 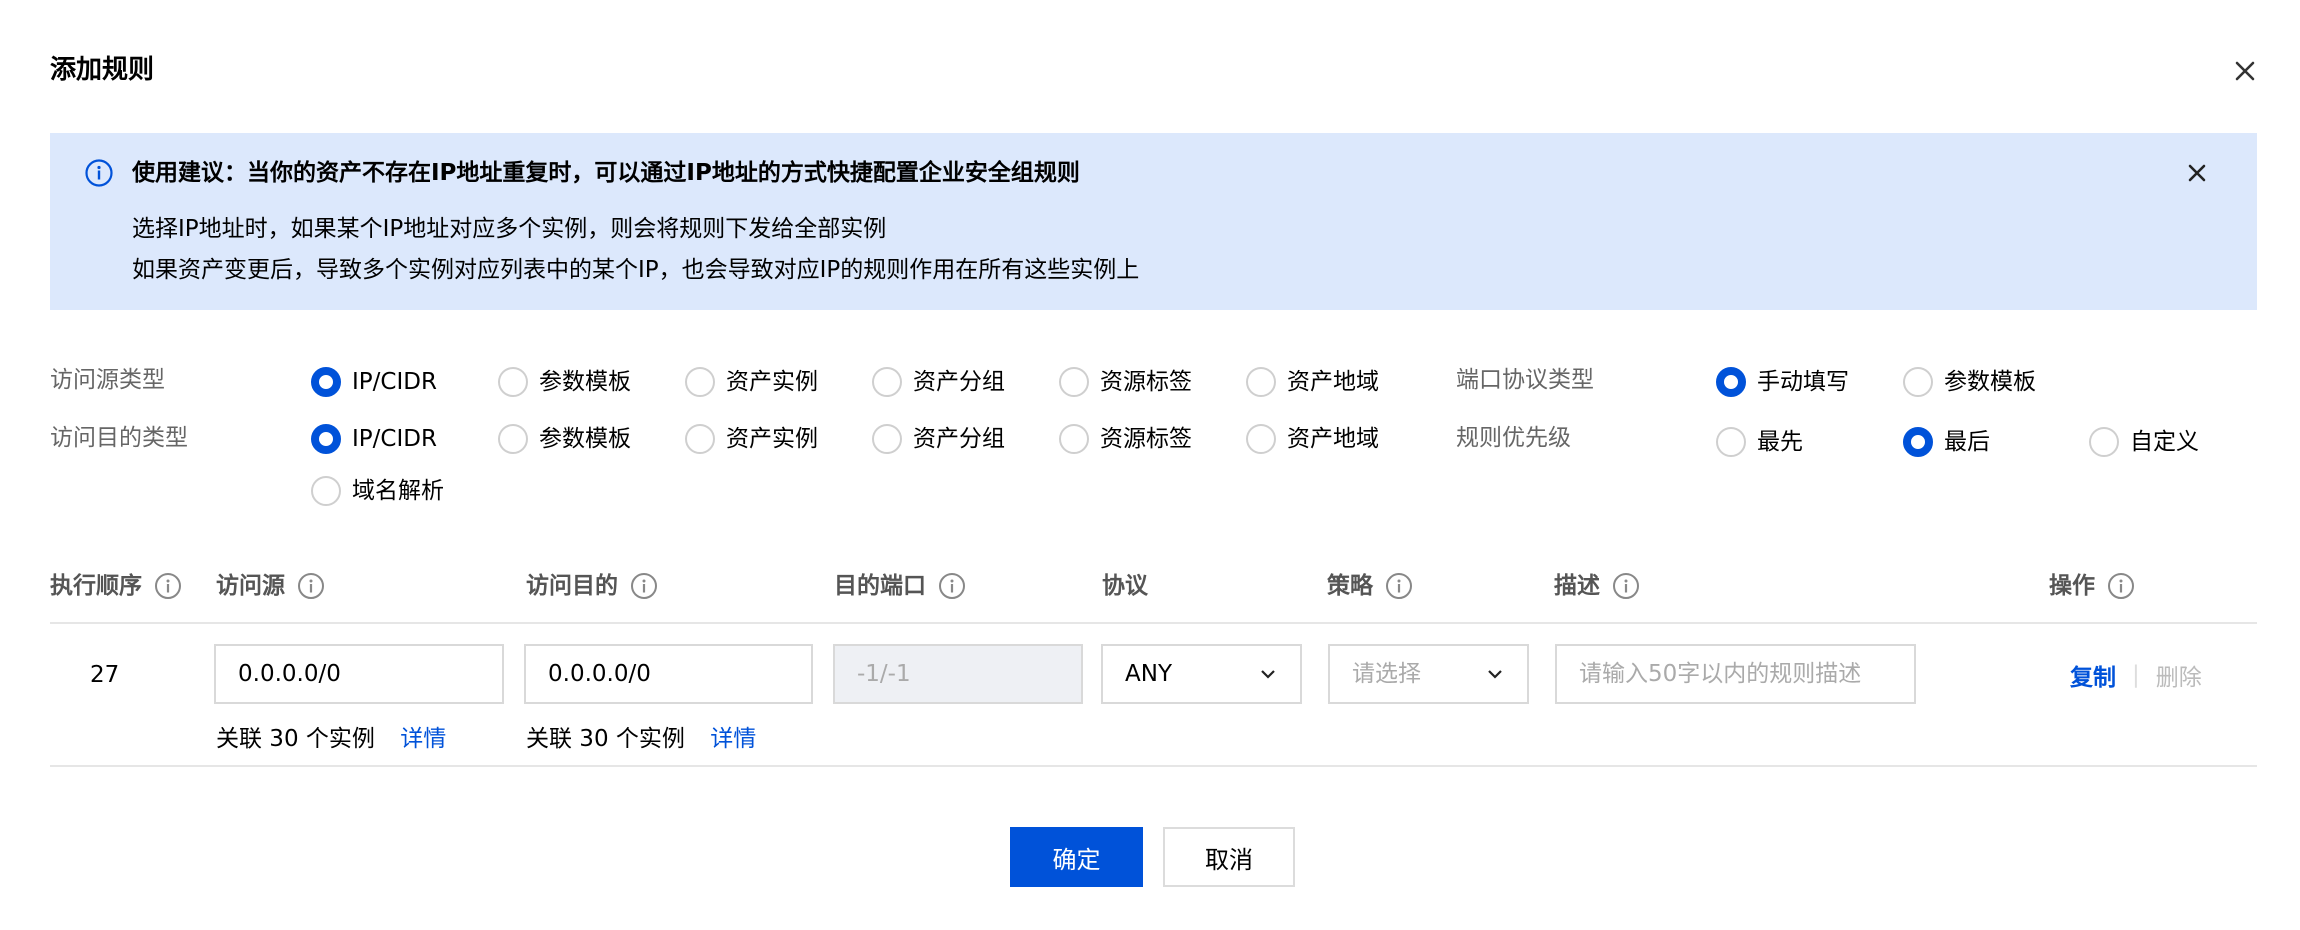 What do you see at coordinates (374, 382) in the screenshot?
I see `source-type-ip-cidr: IP/CIDR` at bounding box center [374, 382].